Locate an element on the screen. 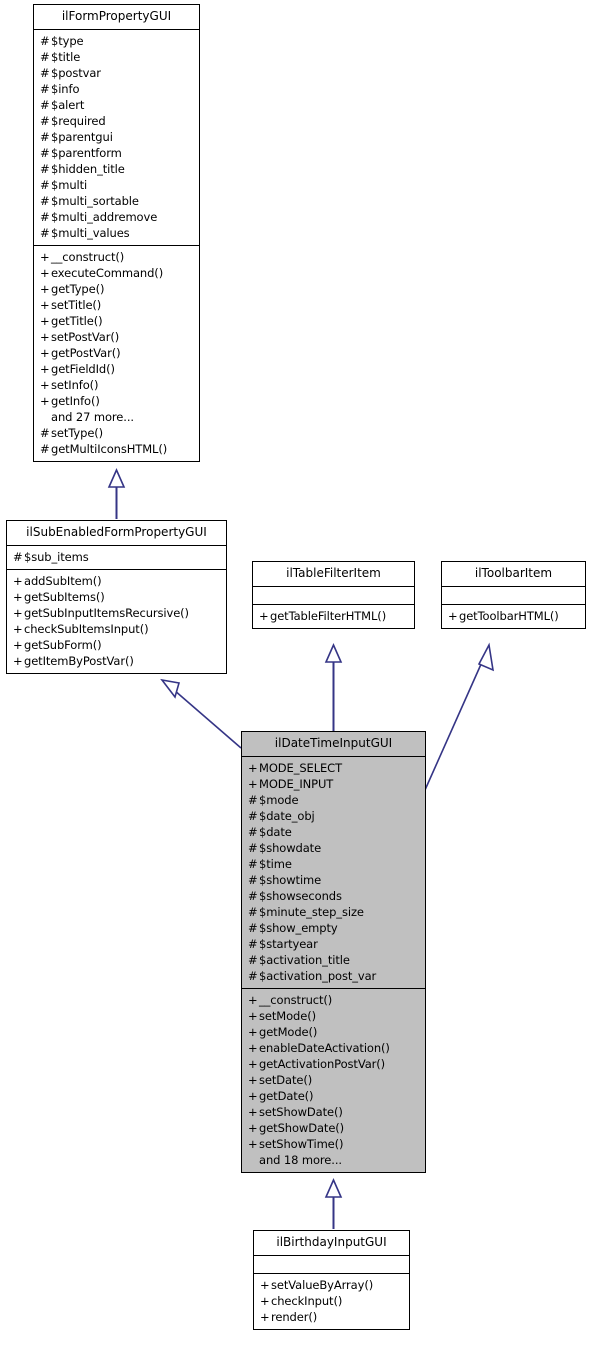  class-member-row: +getSubItems() is located at coordinates (117, 597).